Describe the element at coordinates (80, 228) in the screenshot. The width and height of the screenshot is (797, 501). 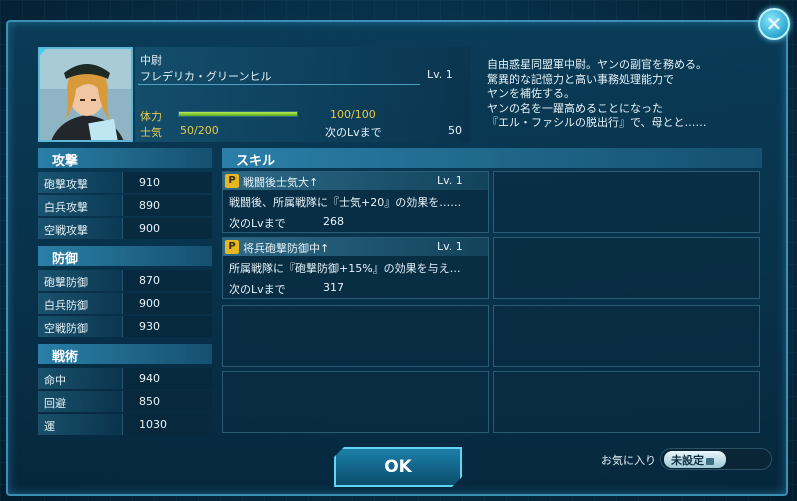
I see `stat-name: 空戦攻撃` at that location.